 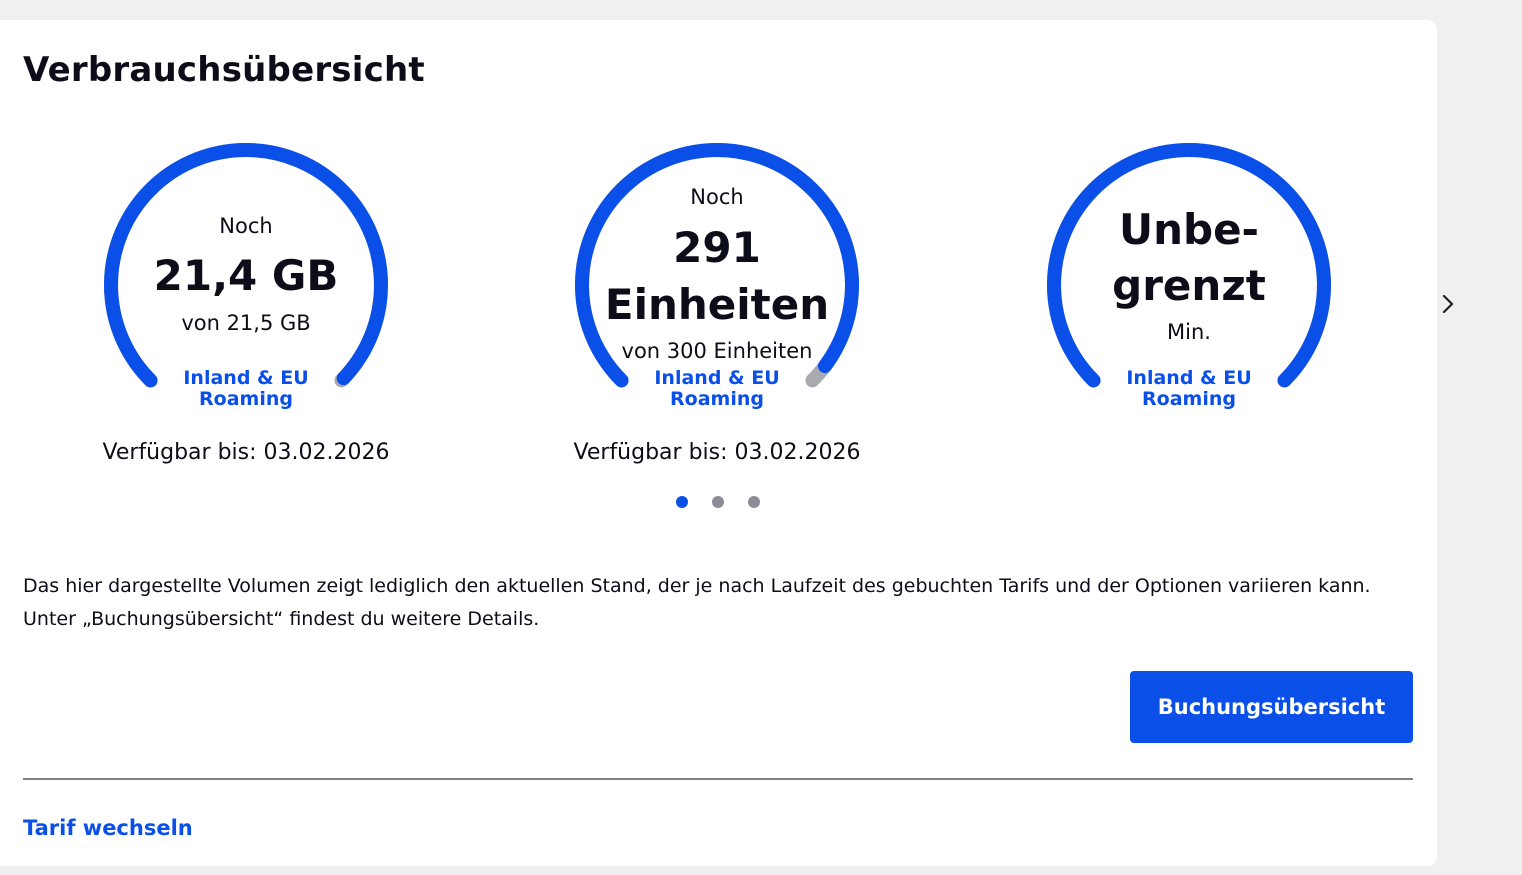 What do you see at coordinates (717, 304) in the screenshot?
I see `gauge-units-value-line2: Einheiten` at bounding box center [717, 304].